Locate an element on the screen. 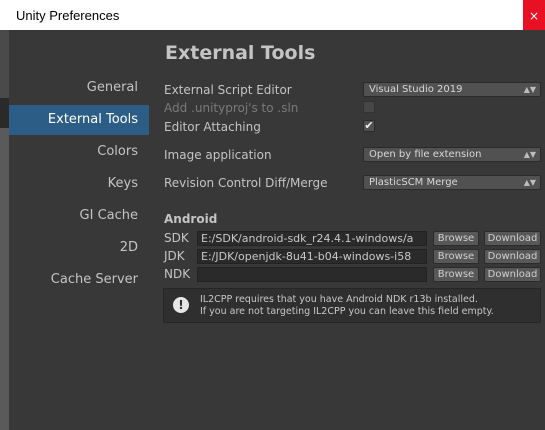 This screenshot has height=430, width=545. revision-control-label: Revision Control Diff/Merge is located at coordinates (246, 183).